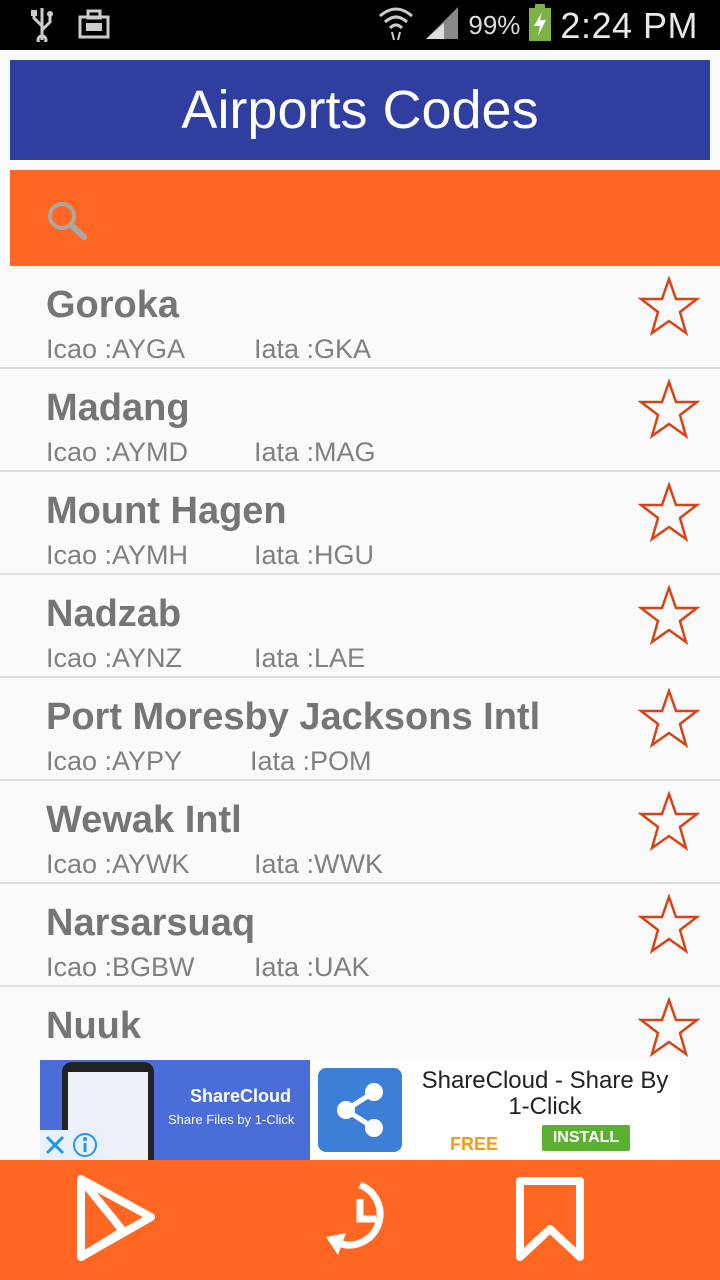 This screenshot has width=720, height=1280. Describe the element at coordinates (231, 1119) in the screenshot. I see `ad-promo-subtitle: Share Files by 1-Click` at that location.